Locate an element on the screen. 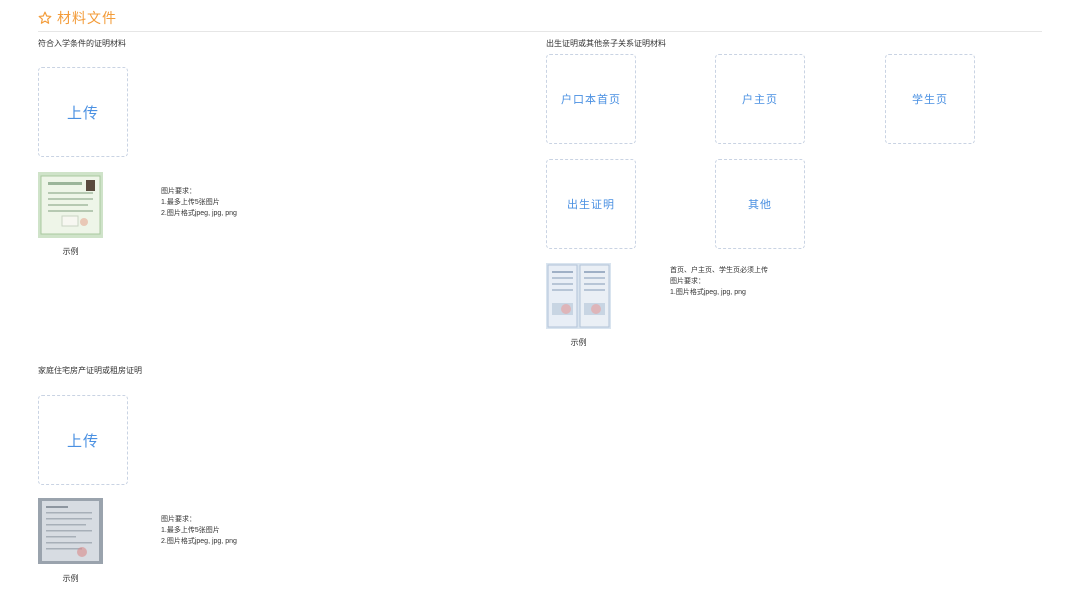 This screenshot has width=1080, height=603. enrollment-upload-button: 上传 is located at coordinates (83, 112).